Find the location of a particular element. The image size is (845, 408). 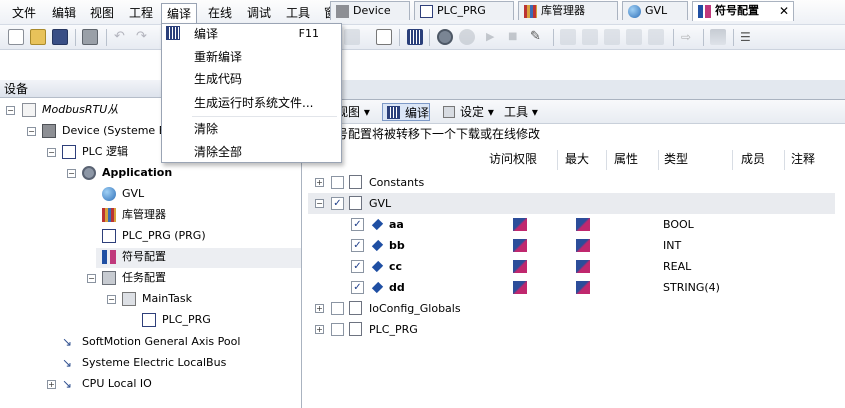

menu-view: 视图 is located at coordinates (102, 13).